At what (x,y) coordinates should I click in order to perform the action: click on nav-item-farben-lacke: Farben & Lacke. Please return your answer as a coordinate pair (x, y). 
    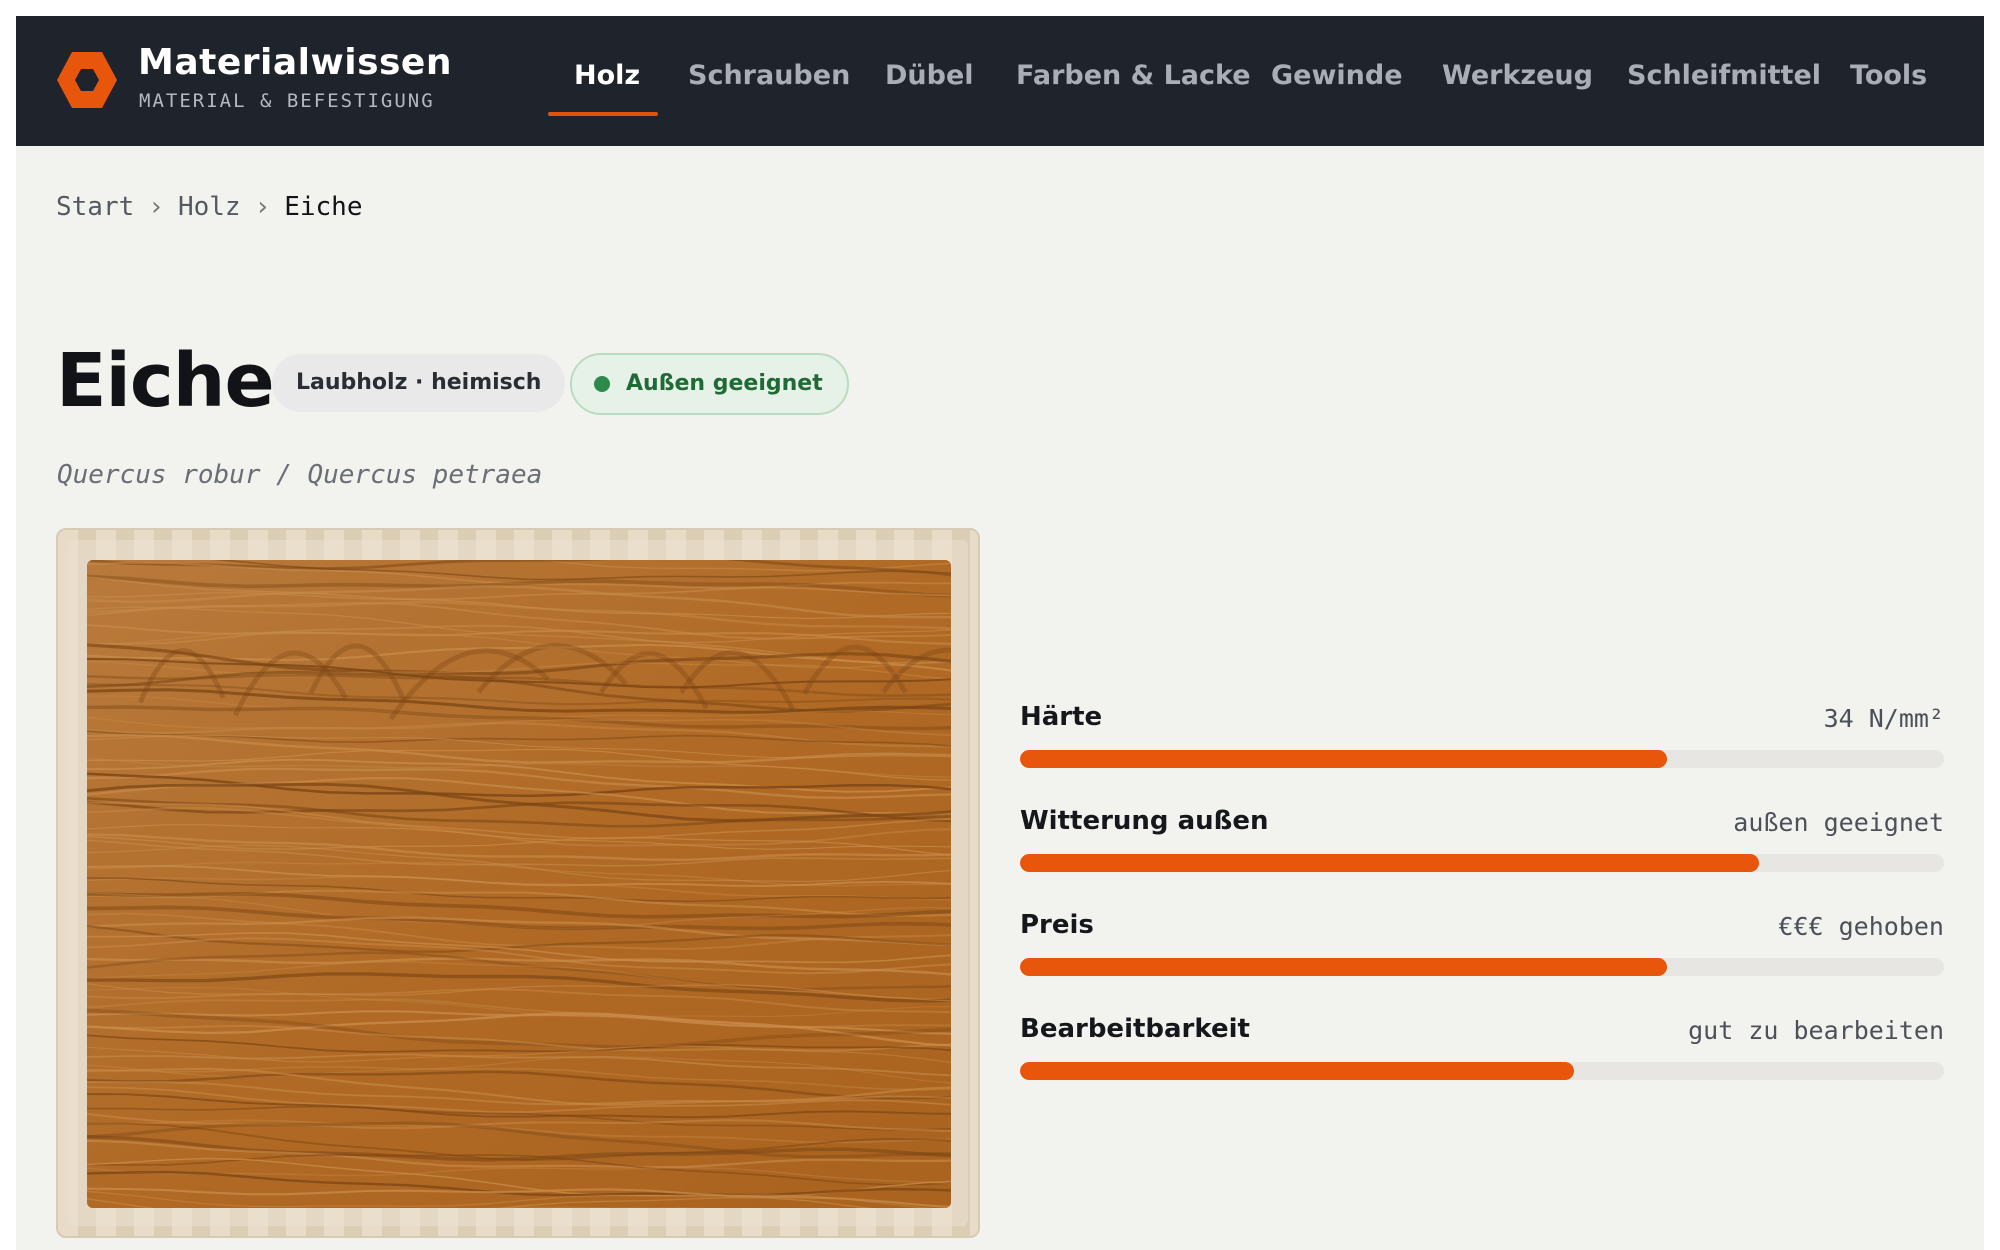
    Looking at the image, I should click on (1133, 75).